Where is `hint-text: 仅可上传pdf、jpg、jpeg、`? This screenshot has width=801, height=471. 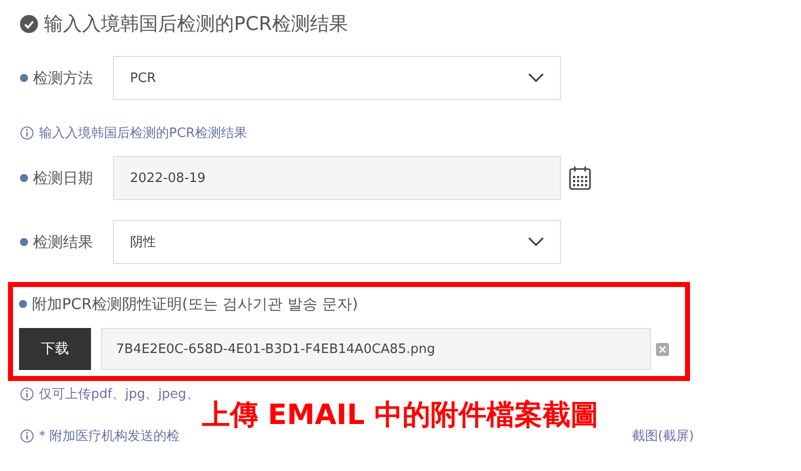
hint-text: 仅可上传pdf、jpg、jpeg、 is located at coordinates (119, 394).